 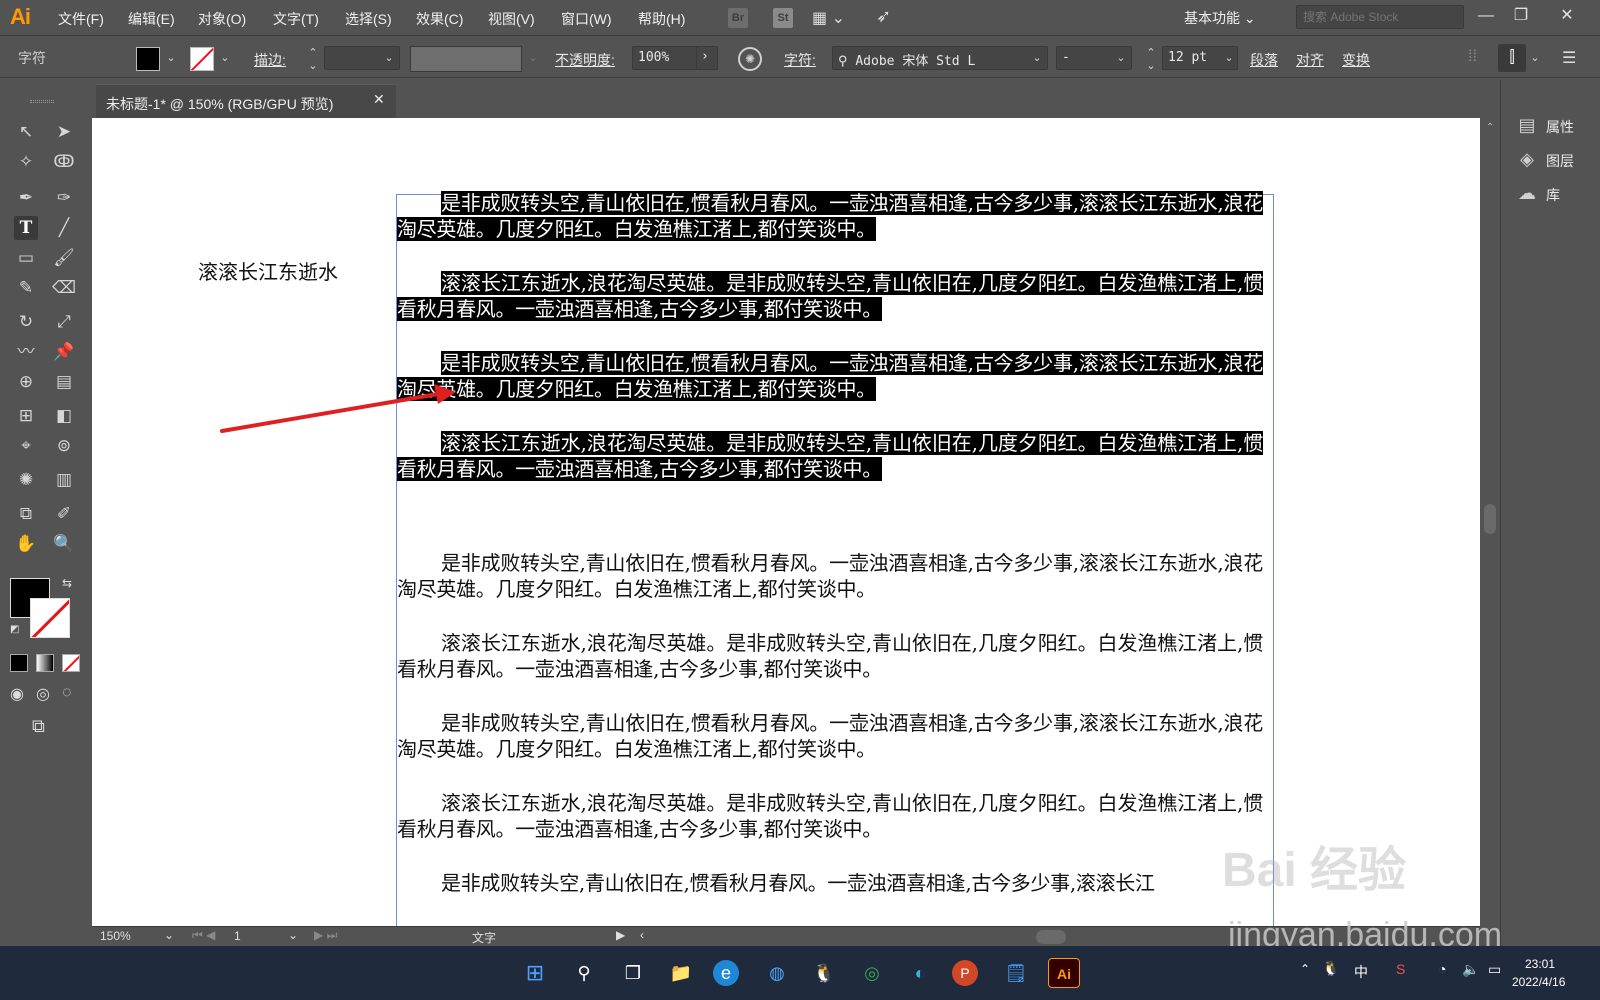 I want to click on clock-date: 2022/4/16, so click(x=1538, y=982).